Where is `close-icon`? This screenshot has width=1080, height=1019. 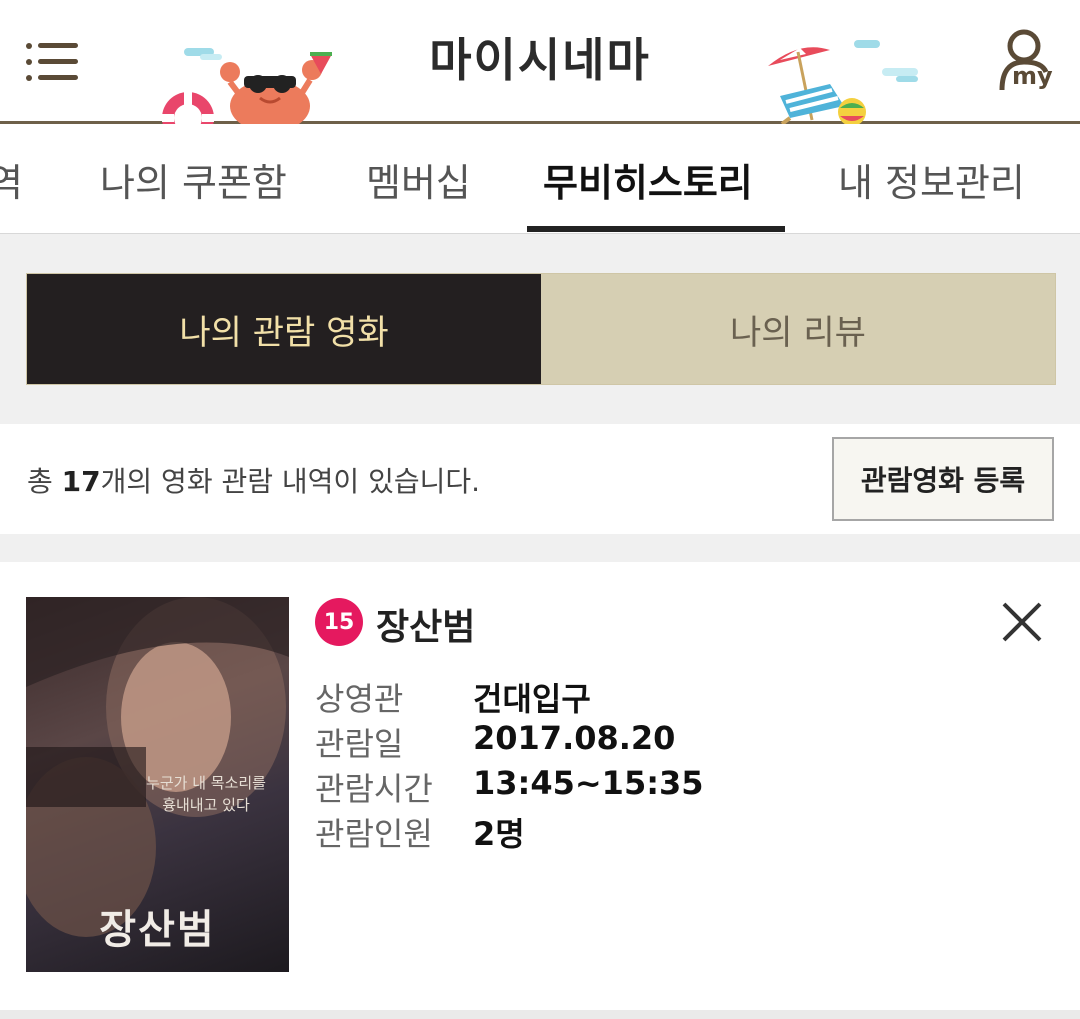 close-icon is located at coordinates (1022, 622).